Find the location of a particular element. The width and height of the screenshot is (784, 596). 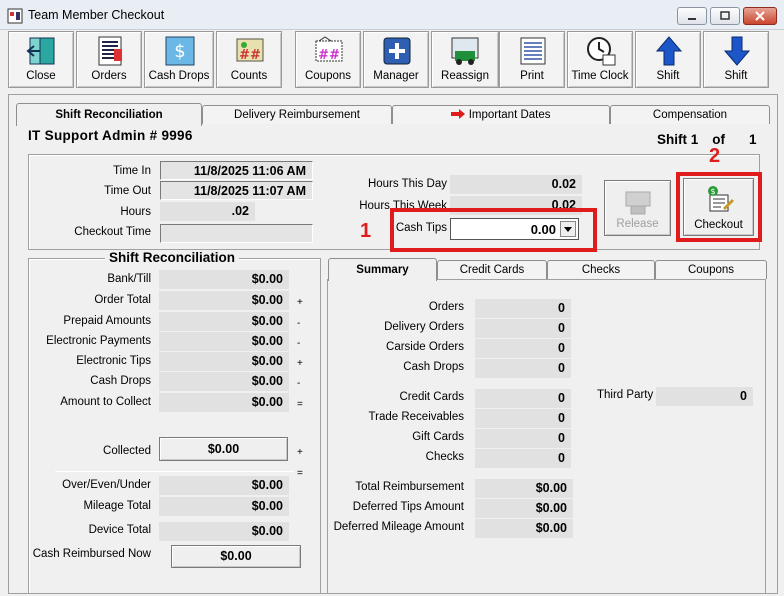

orders-button: Orders is located at coordinates (109, 59).